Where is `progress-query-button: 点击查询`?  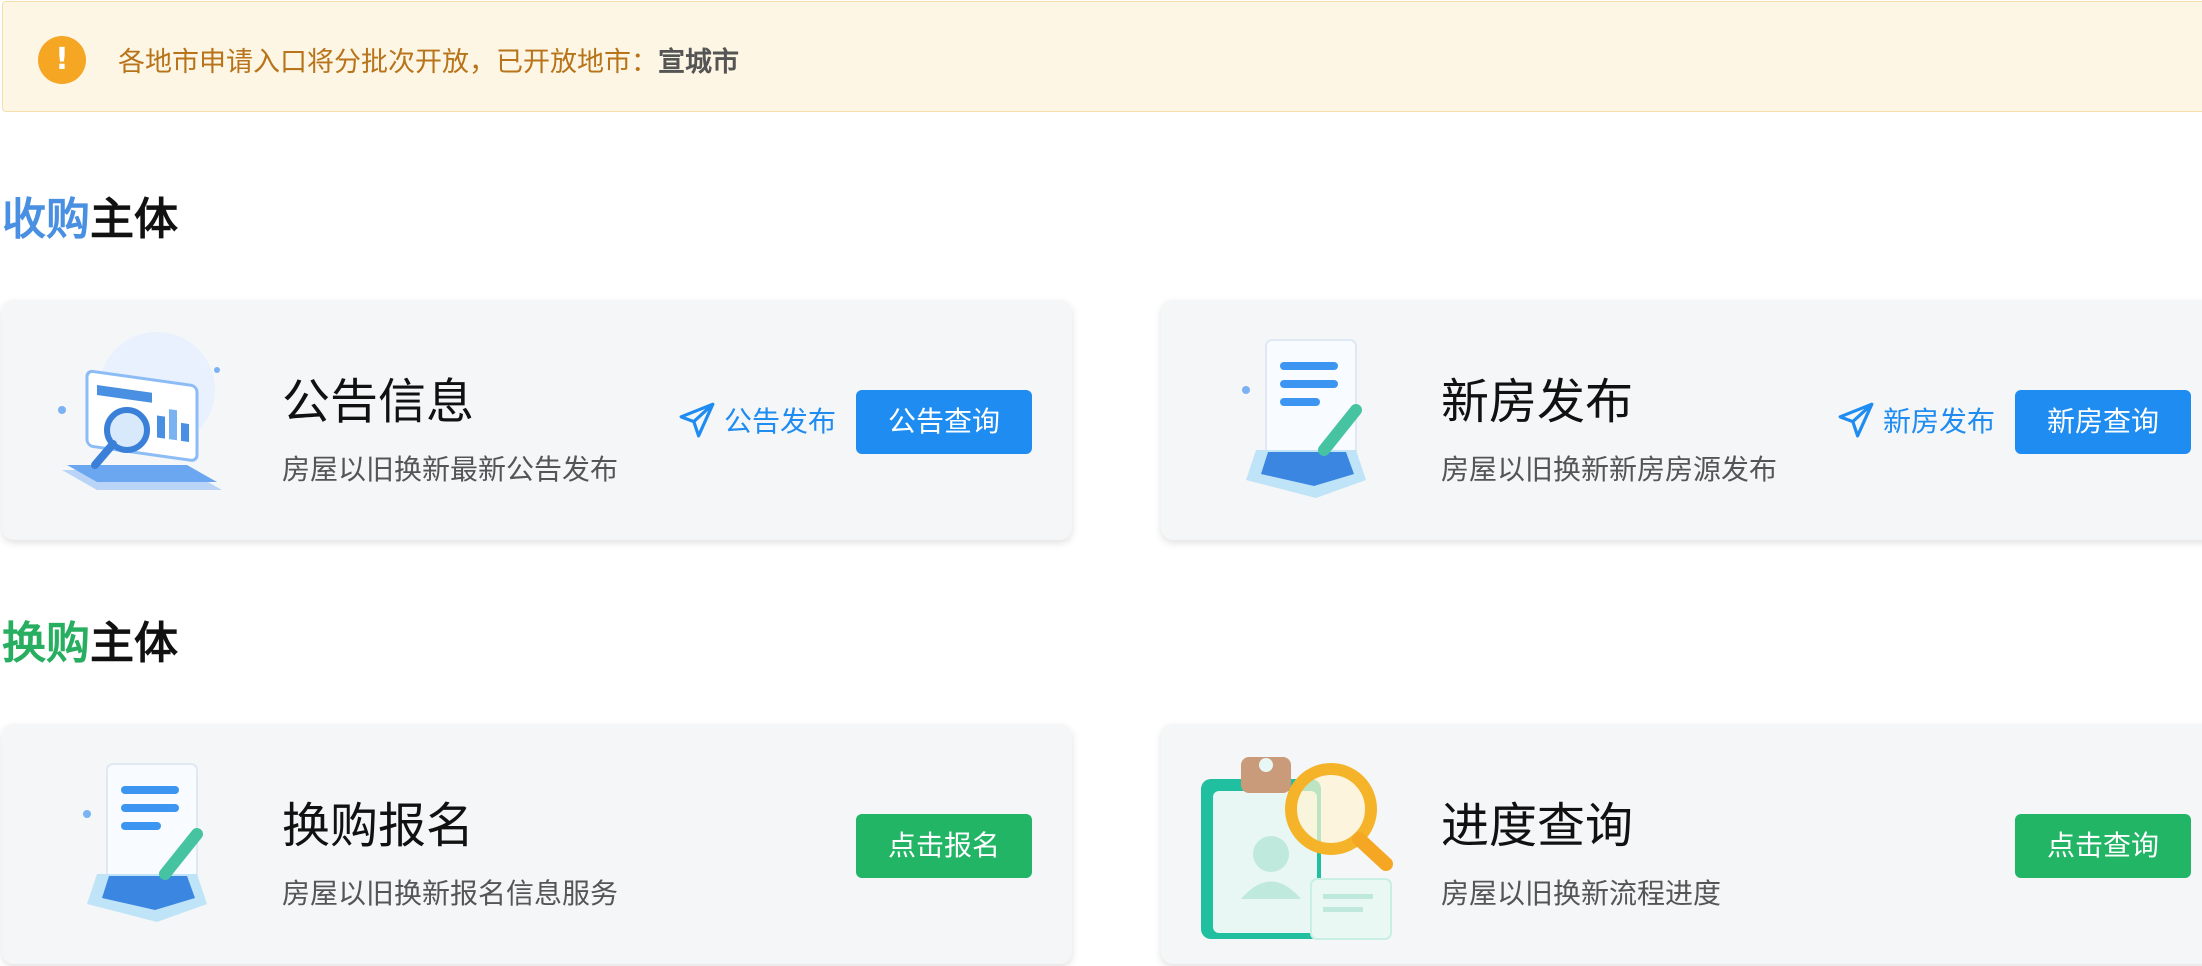
progress-query-button: 点击查询 is located at coordinates (2103, 846).